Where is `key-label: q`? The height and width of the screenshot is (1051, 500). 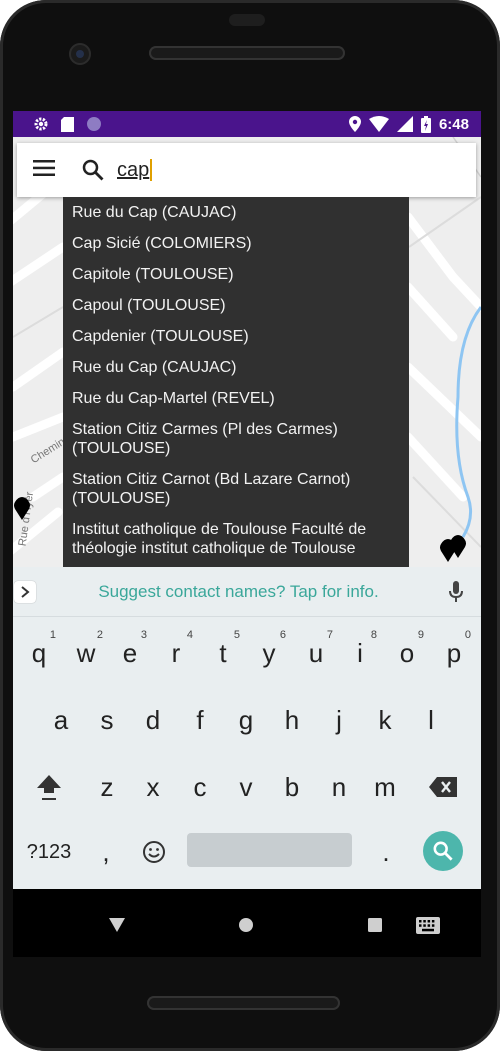
key-label: q is located at coordinates (39, 652).